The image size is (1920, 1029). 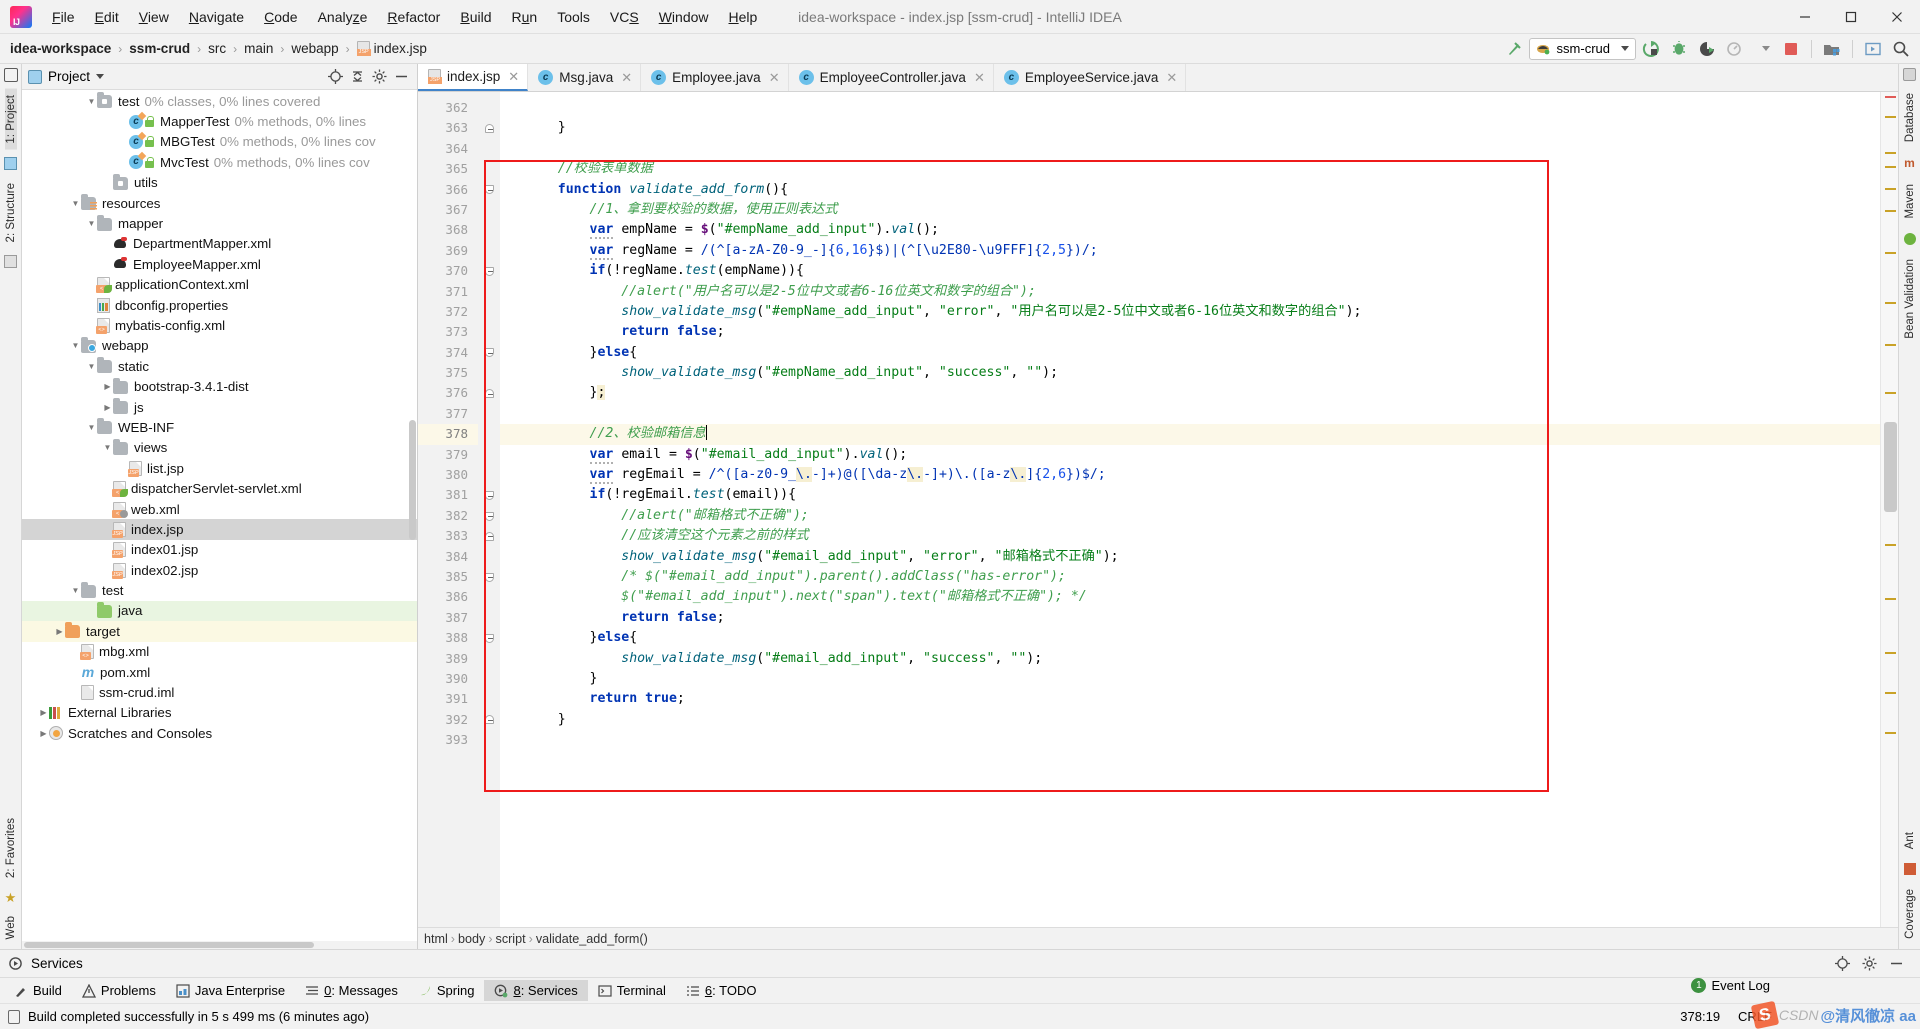 What do you see at coordinates (219, 945) in the screenshot?
I see `project-horizontal-scrollbar` at bounding box center [219, 945].